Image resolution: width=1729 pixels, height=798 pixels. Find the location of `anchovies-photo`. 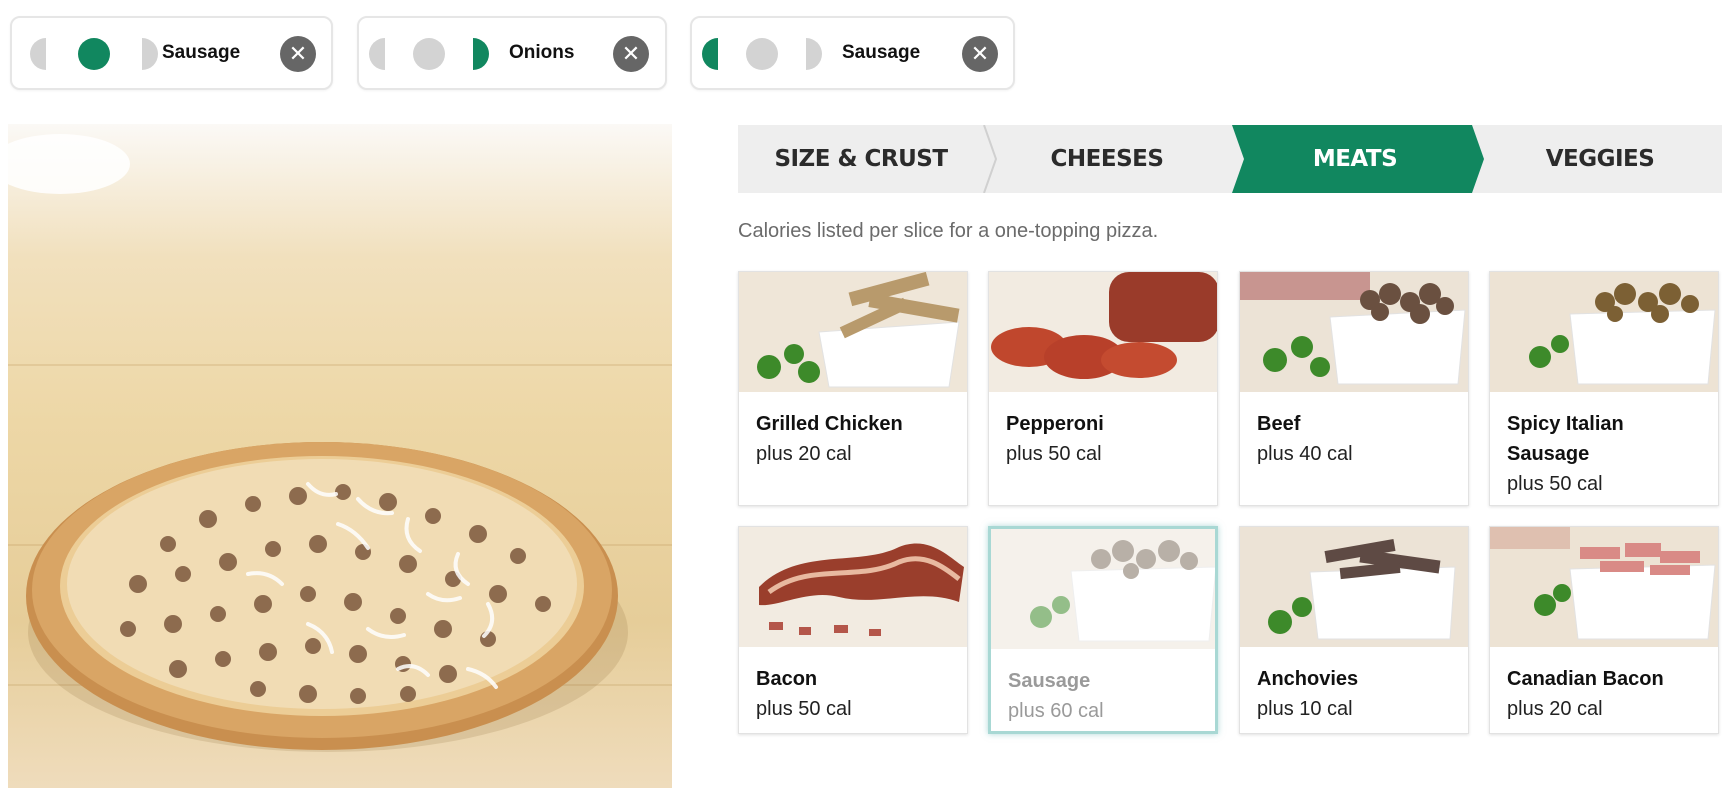

anchovies-photo is located at coordinates (1354, 587).